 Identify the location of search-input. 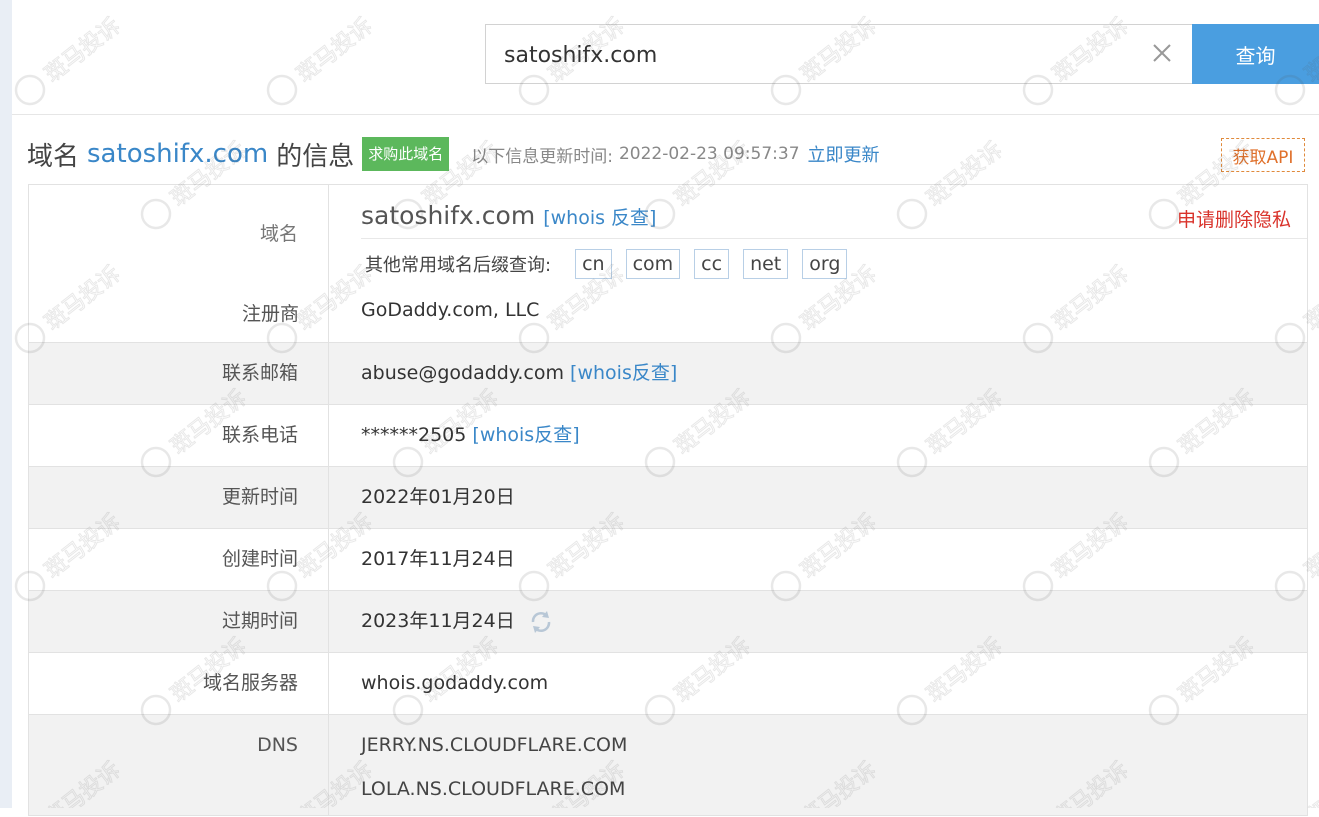
(824, 55).